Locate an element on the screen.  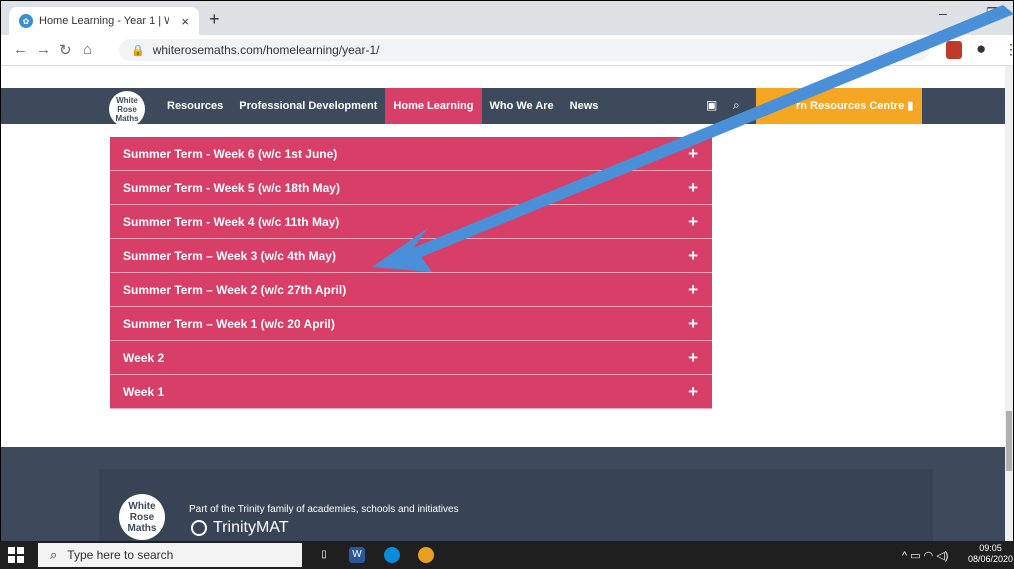
windows-start-icon is located at coordinates (16, 555).